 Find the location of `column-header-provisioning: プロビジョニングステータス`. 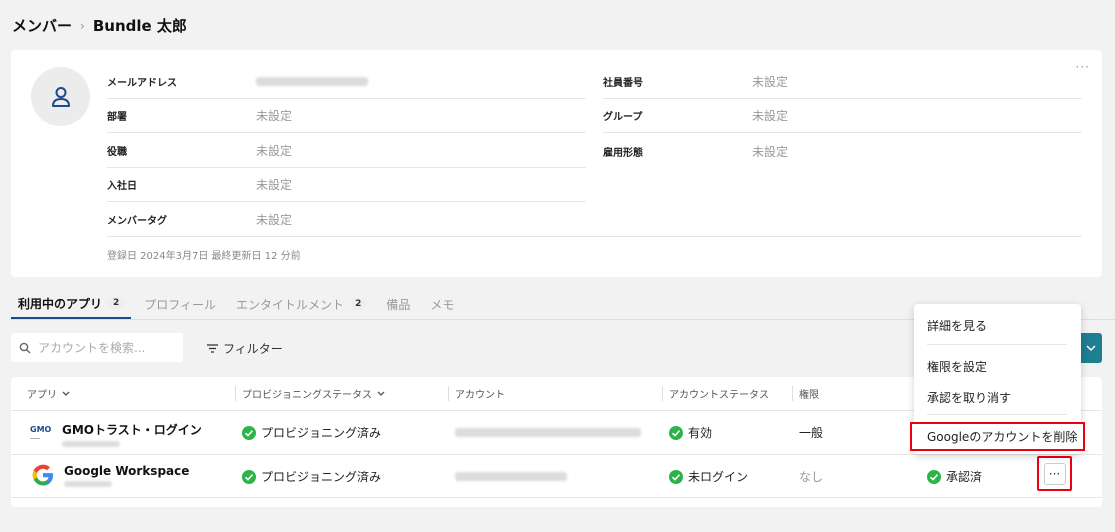

column-header-provisioning: プロビジョニングステータス is located at coordinates (310, 393).